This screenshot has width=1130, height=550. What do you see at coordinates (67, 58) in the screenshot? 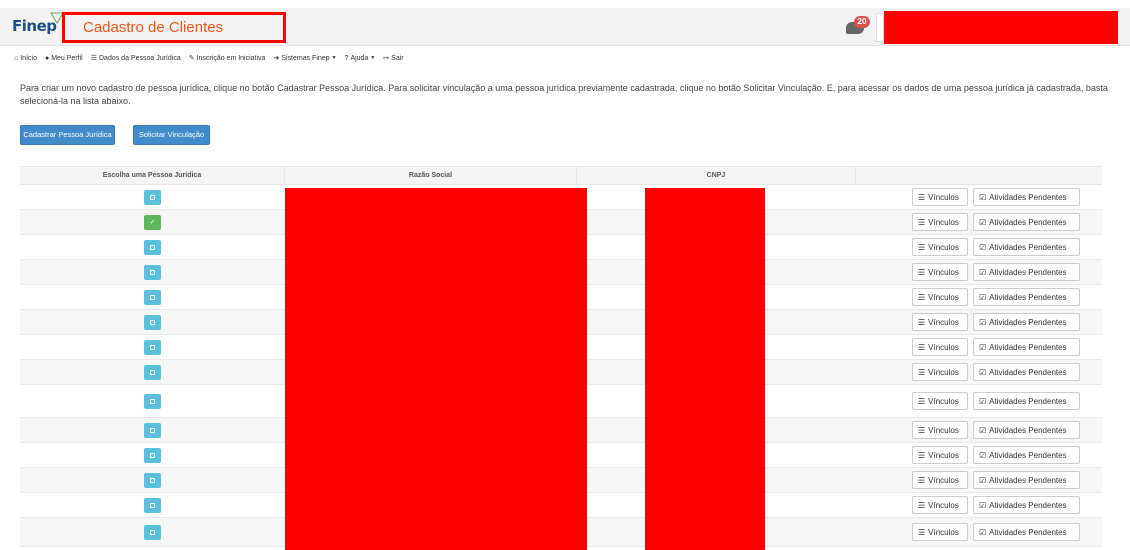
I see `nav-label: Meu Perfil` at bounding box center [67, 58].